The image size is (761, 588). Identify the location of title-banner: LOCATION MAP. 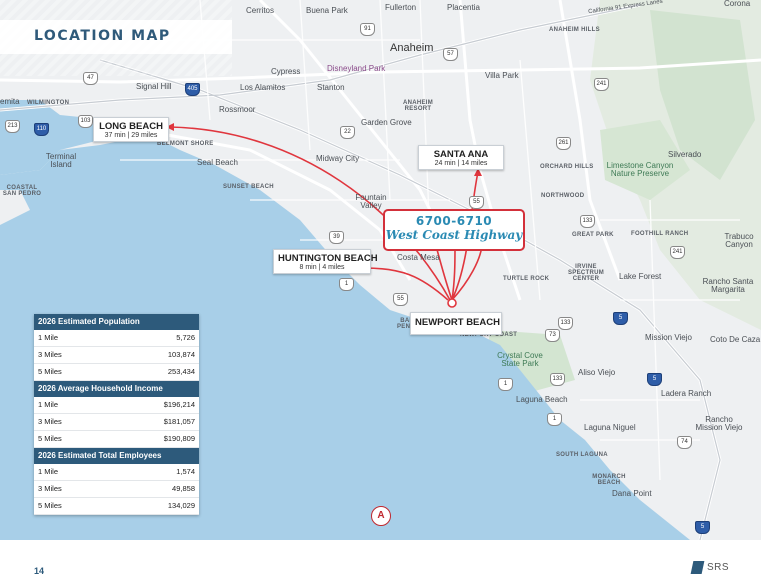
(116, 37).